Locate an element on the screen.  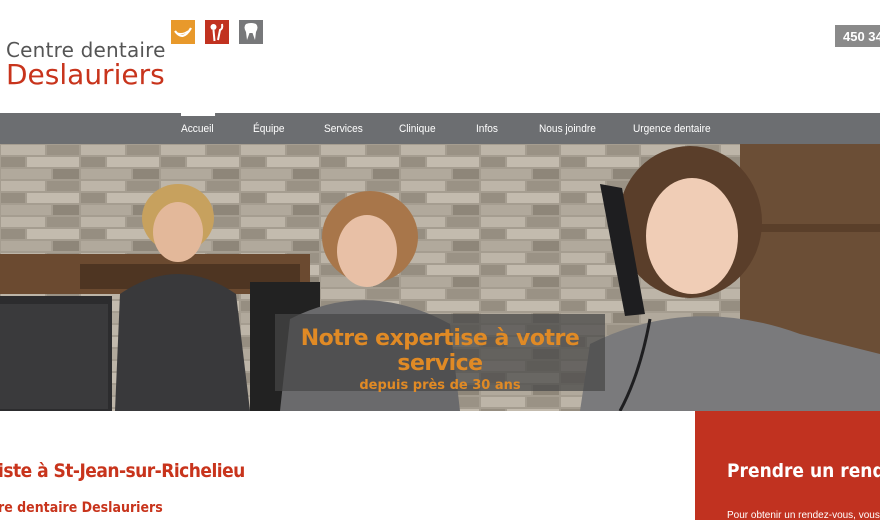
nav-item-clinique: Clinique is located at coordinates (417, 128).